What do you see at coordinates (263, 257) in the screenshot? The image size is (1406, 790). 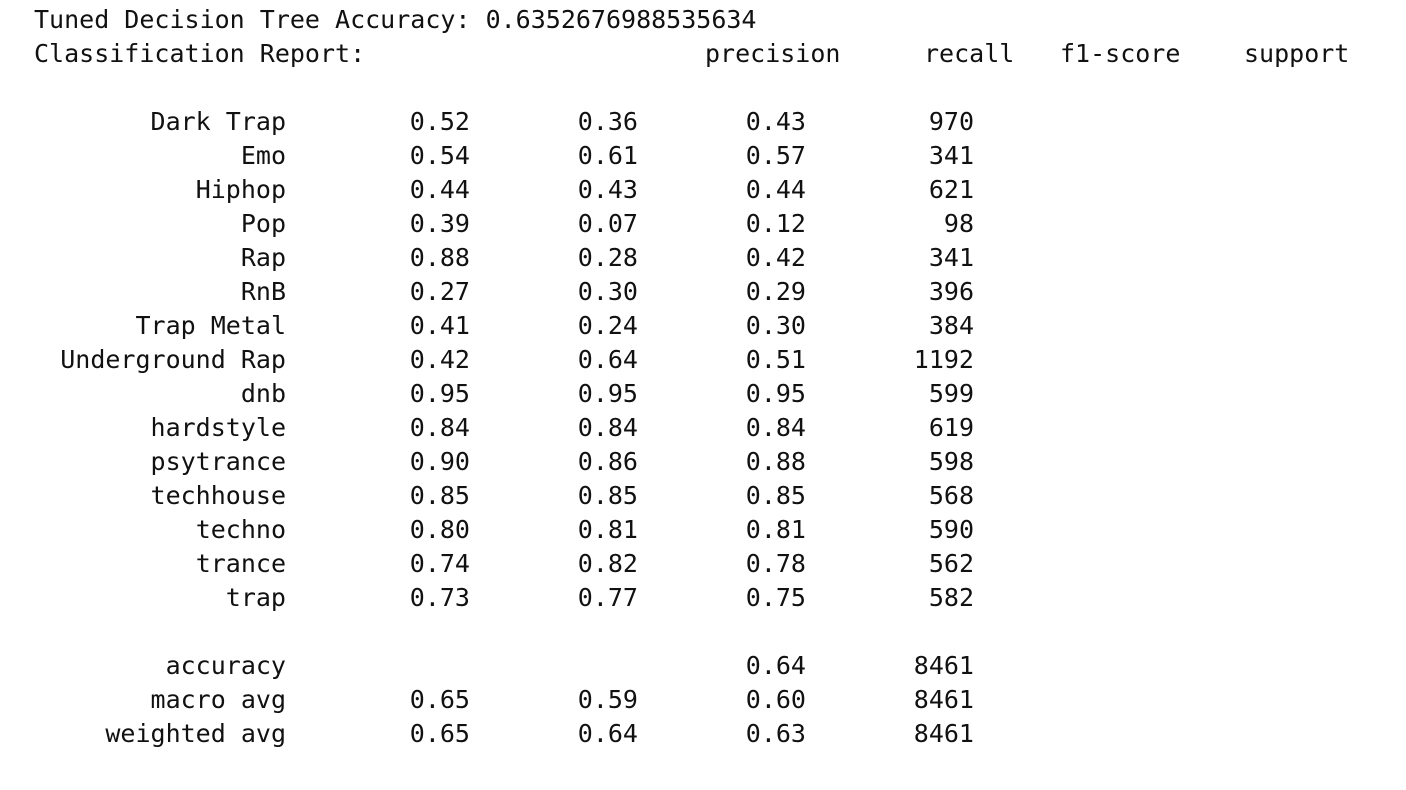 I see `row-label: Rap` at bounding box center [263, 257].